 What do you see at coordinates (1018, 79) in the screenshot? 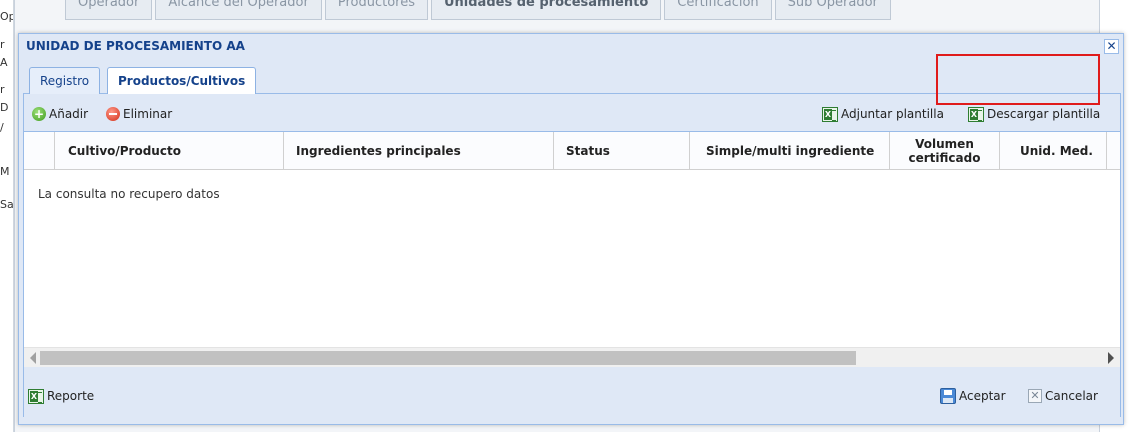
I see `highlight-box` at bounding box center [1018, 79].